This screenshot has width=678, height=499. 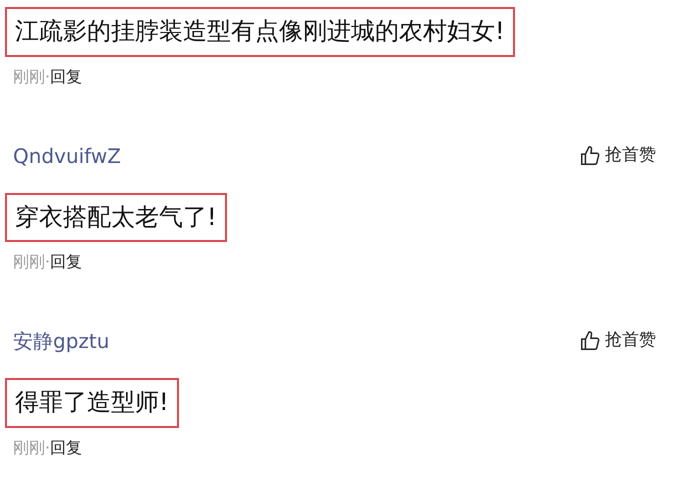 I want to click on username: QndvuifwZ, so click(x=67, y=155).